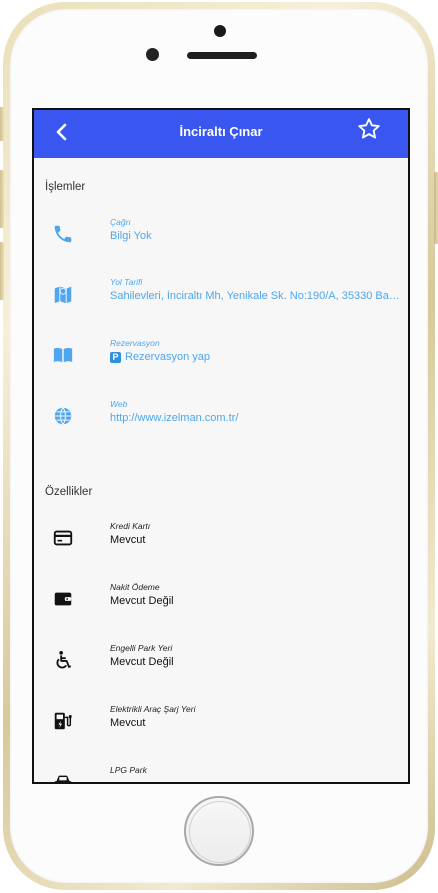 This screenshot has width=438, height=893. Describe the element at coordinates (126, 282) in the screenshot. I see `directions-label: Yol Tarifi` at that location.